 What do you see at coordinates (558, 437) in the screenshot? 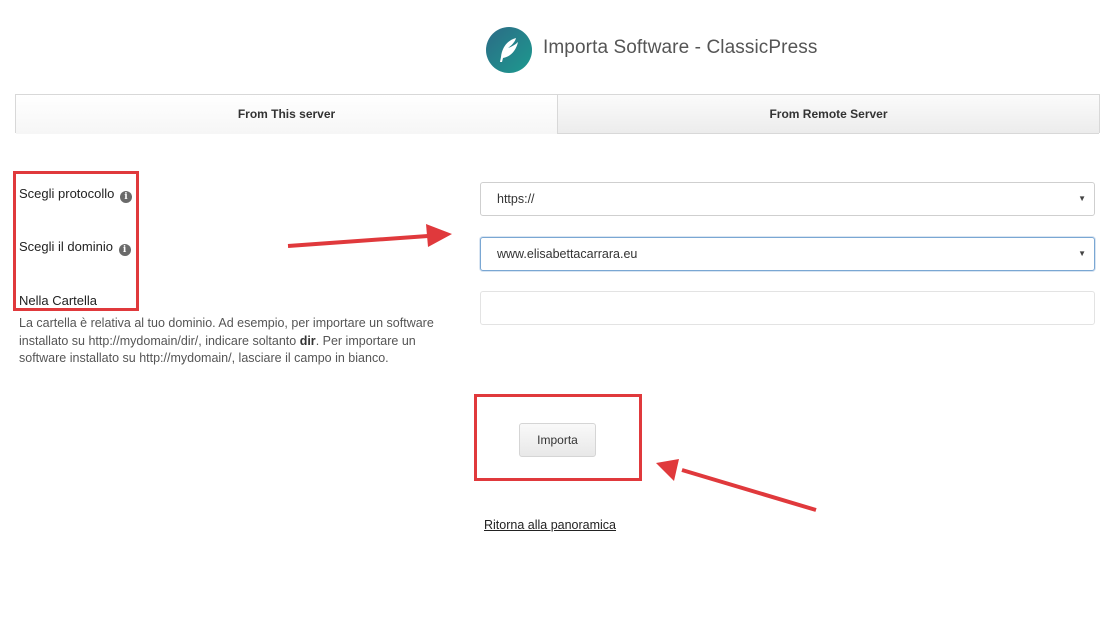
I see `annotation-box-button` at bounding box center [558, 437].